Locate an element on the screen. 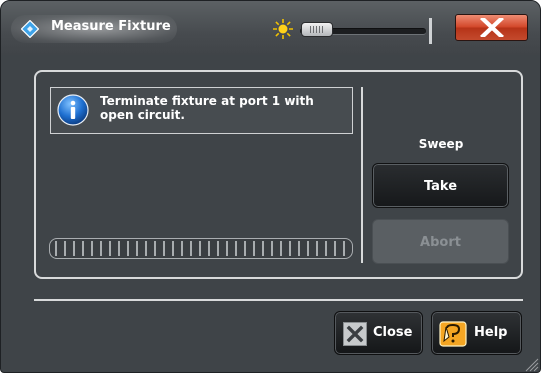  slider-end-marker is located at coordinates (430, 31).